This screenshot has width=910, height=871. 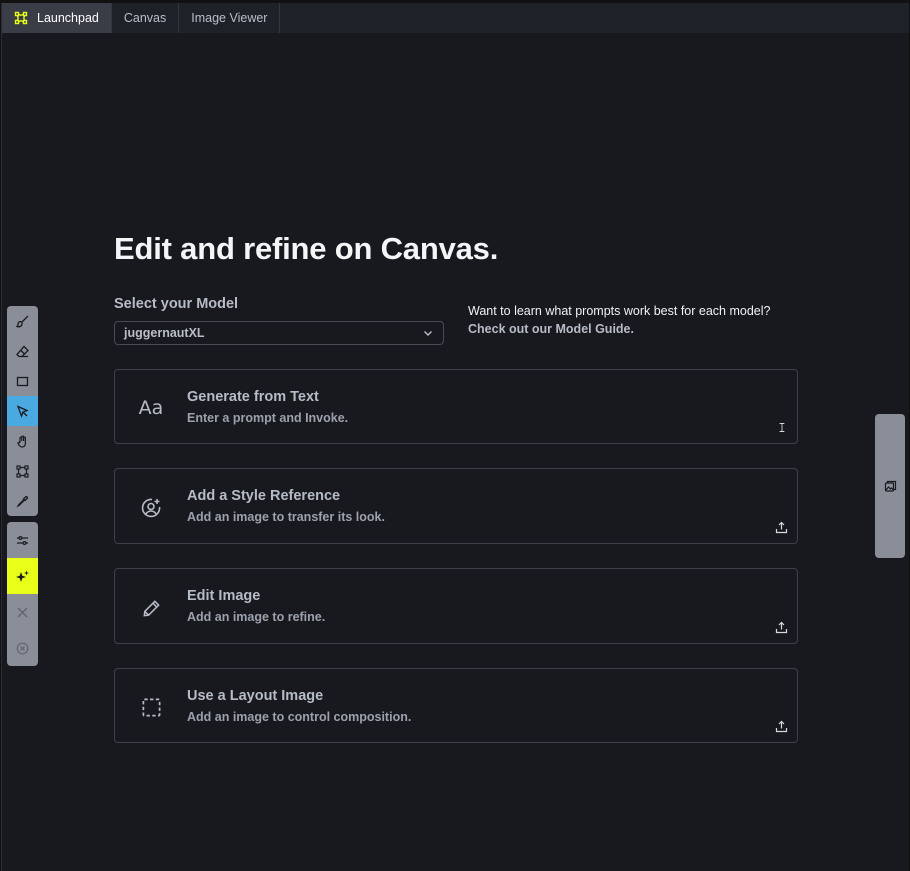 What do you see at coordinates (455, 18) in the screenshot?
I see `tab-bar: Launchpad Canvas Image Viewer` at bounding box center [455, 18].